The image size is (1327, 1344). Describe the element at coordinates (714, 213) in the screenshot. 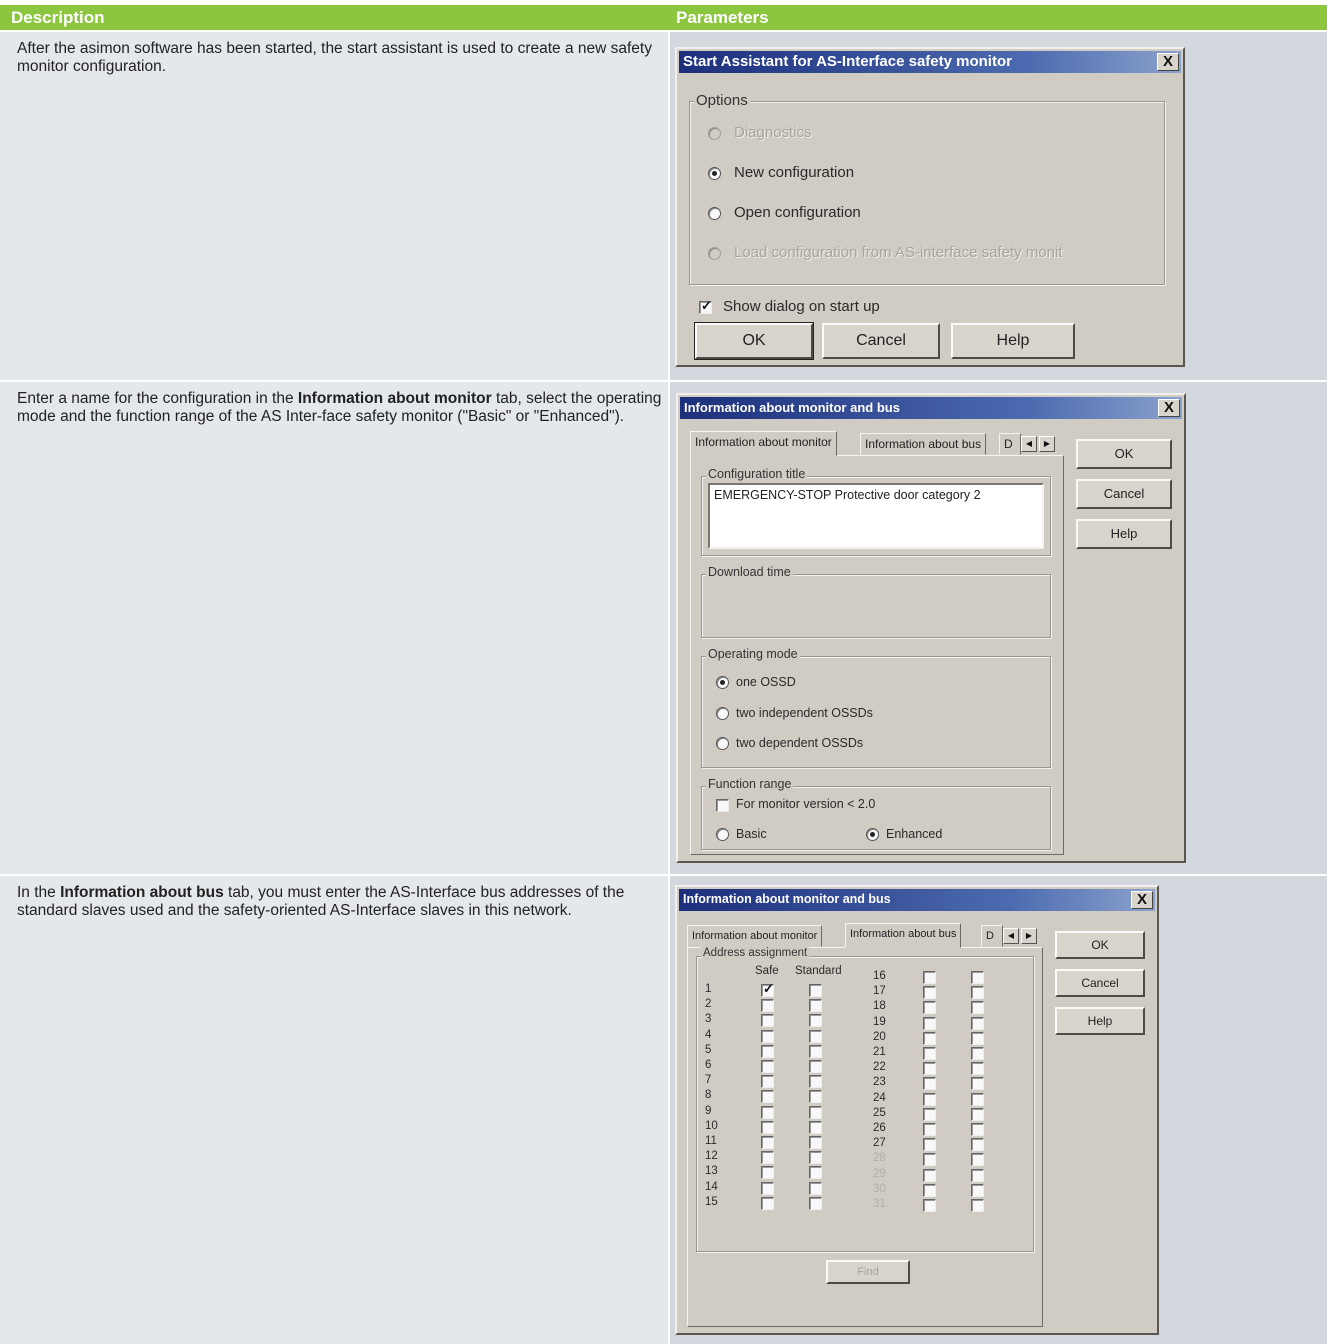

I see `open-configuration-radio` at that location.